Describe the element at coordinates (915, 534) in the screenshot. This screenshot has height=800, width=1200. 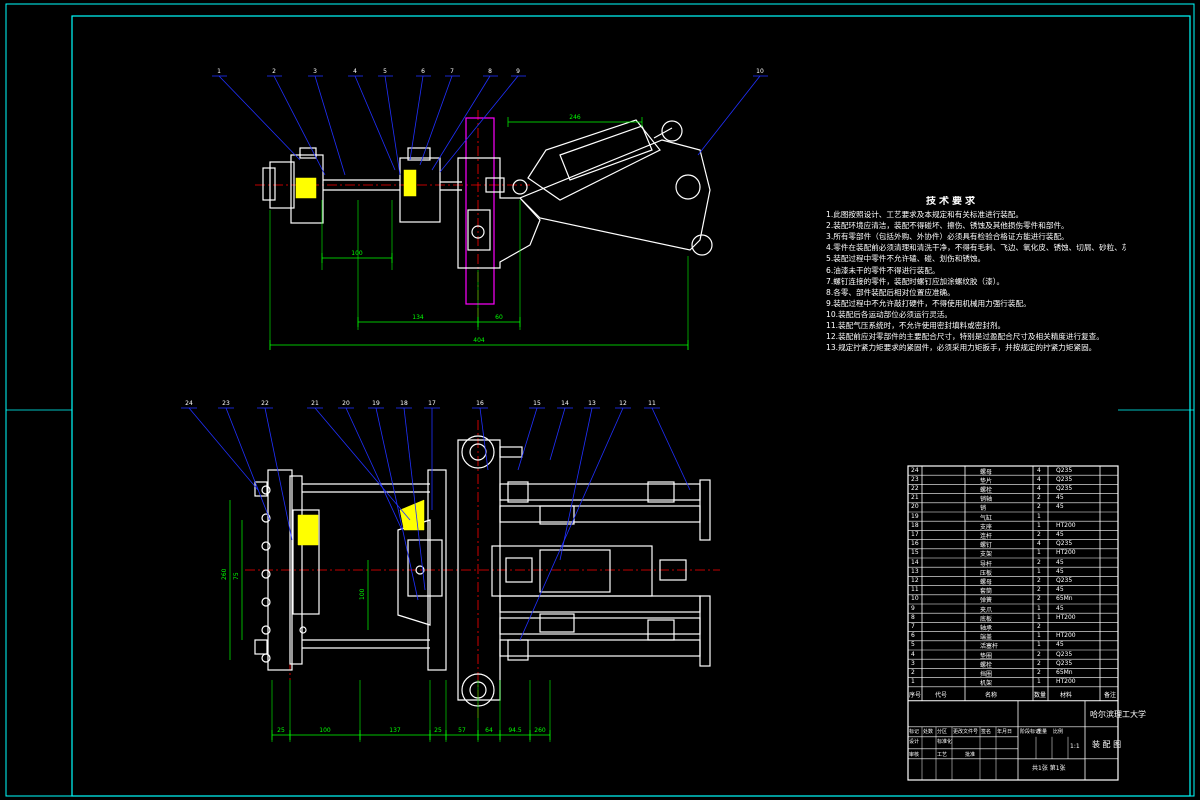
I see `bom-no: 17` at that location.